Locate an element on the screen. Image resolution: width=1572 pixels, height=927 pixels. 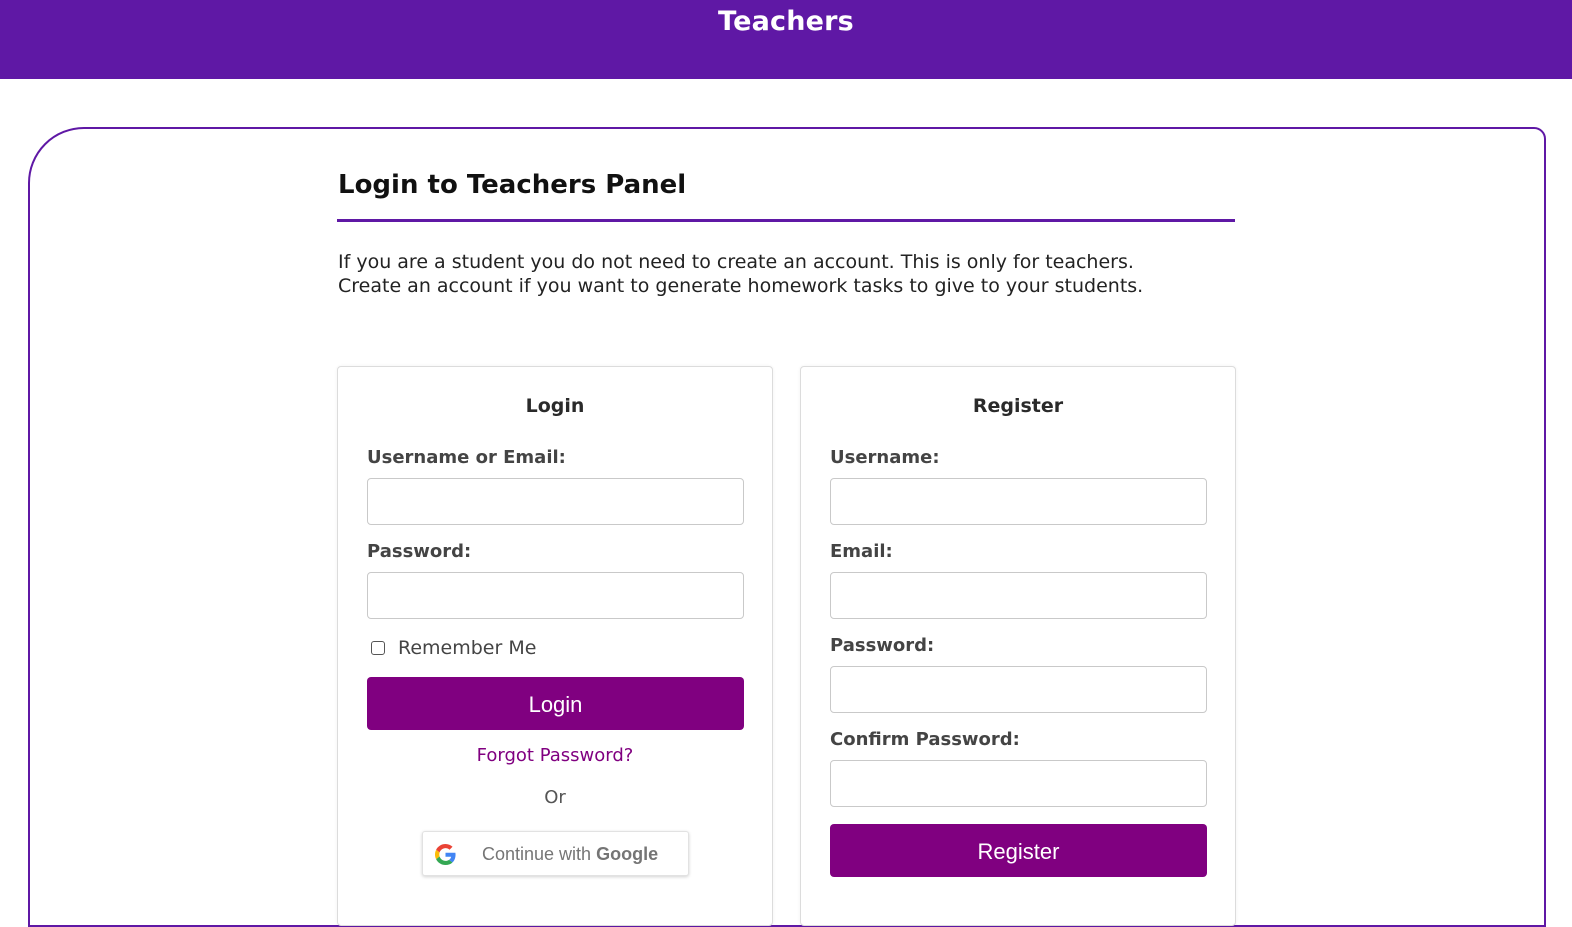
google-button-label: Continue with Google is located at coordinates (570, 854).